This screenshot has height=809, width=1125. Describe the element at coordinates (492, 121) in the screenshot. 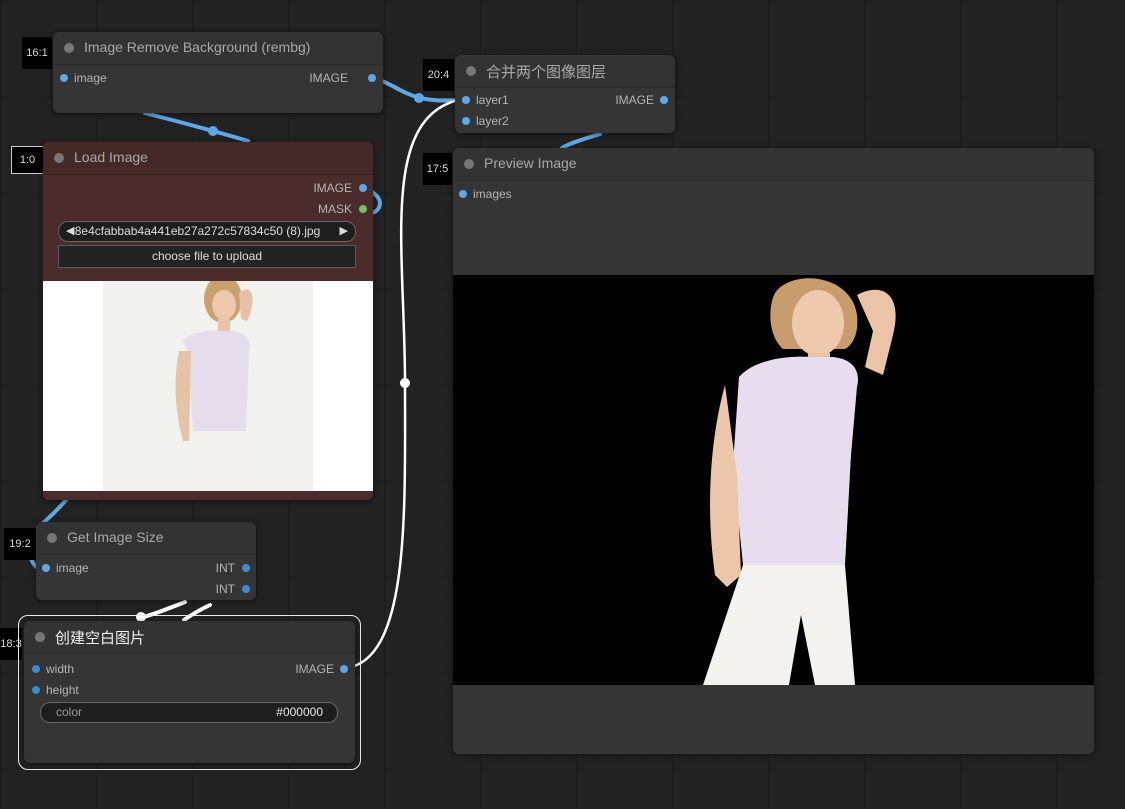

I see `input-layer2-label: layer2` at that location.